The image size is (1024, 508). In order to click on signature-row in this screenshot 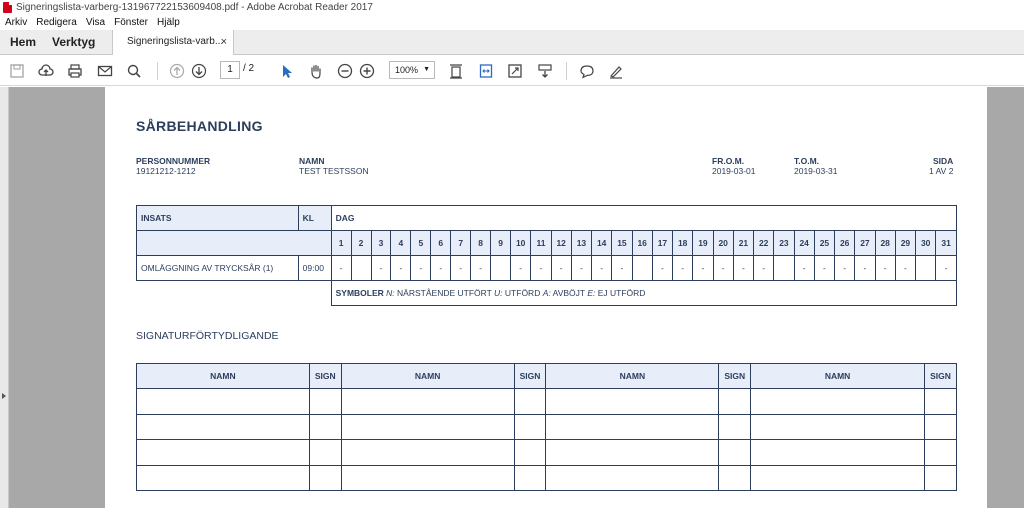, I will do `click(547, 401)`.